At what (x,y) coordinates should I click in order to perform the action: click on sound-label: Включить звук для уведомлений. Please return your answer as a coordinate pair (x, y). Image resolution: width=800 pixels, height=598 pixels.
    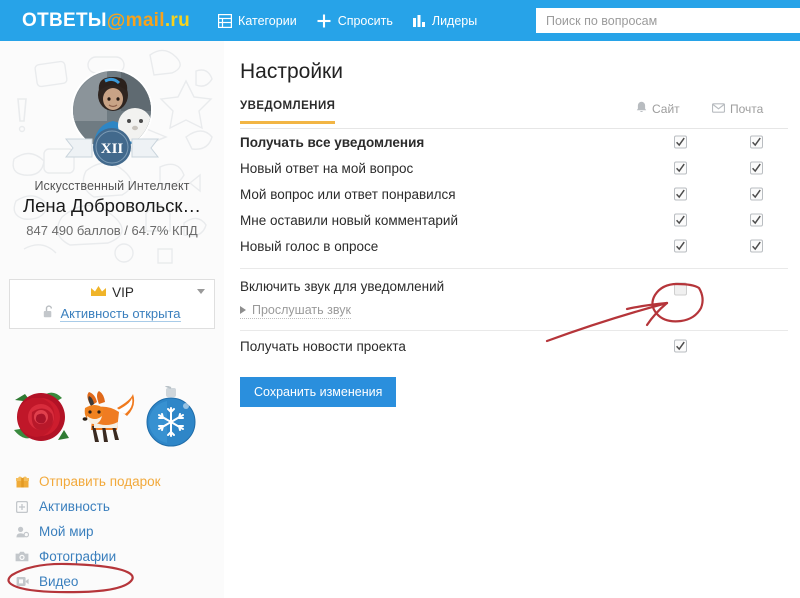
    Looking at the image, I should click on (342, 286).